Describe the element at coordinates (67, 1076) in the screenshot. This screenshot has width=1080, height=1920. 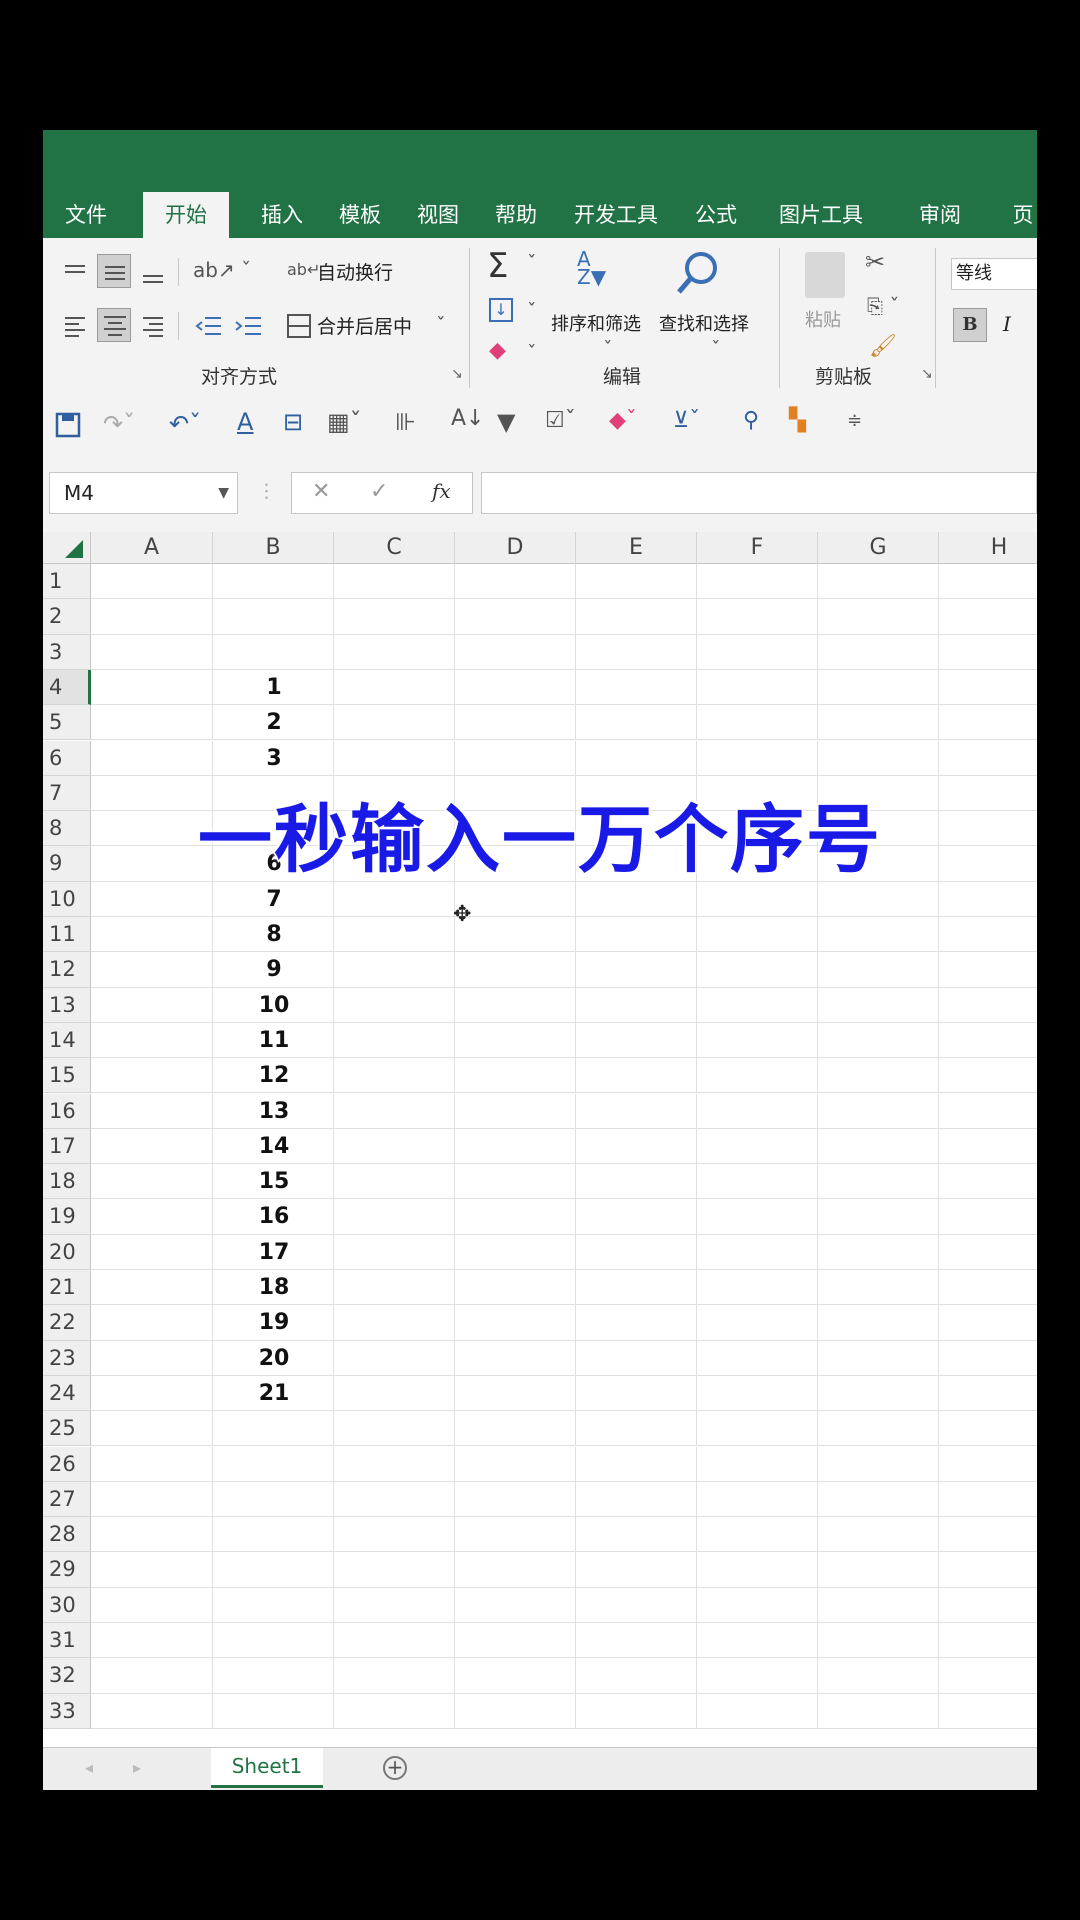
I see `row-header-15: 15` at that location.